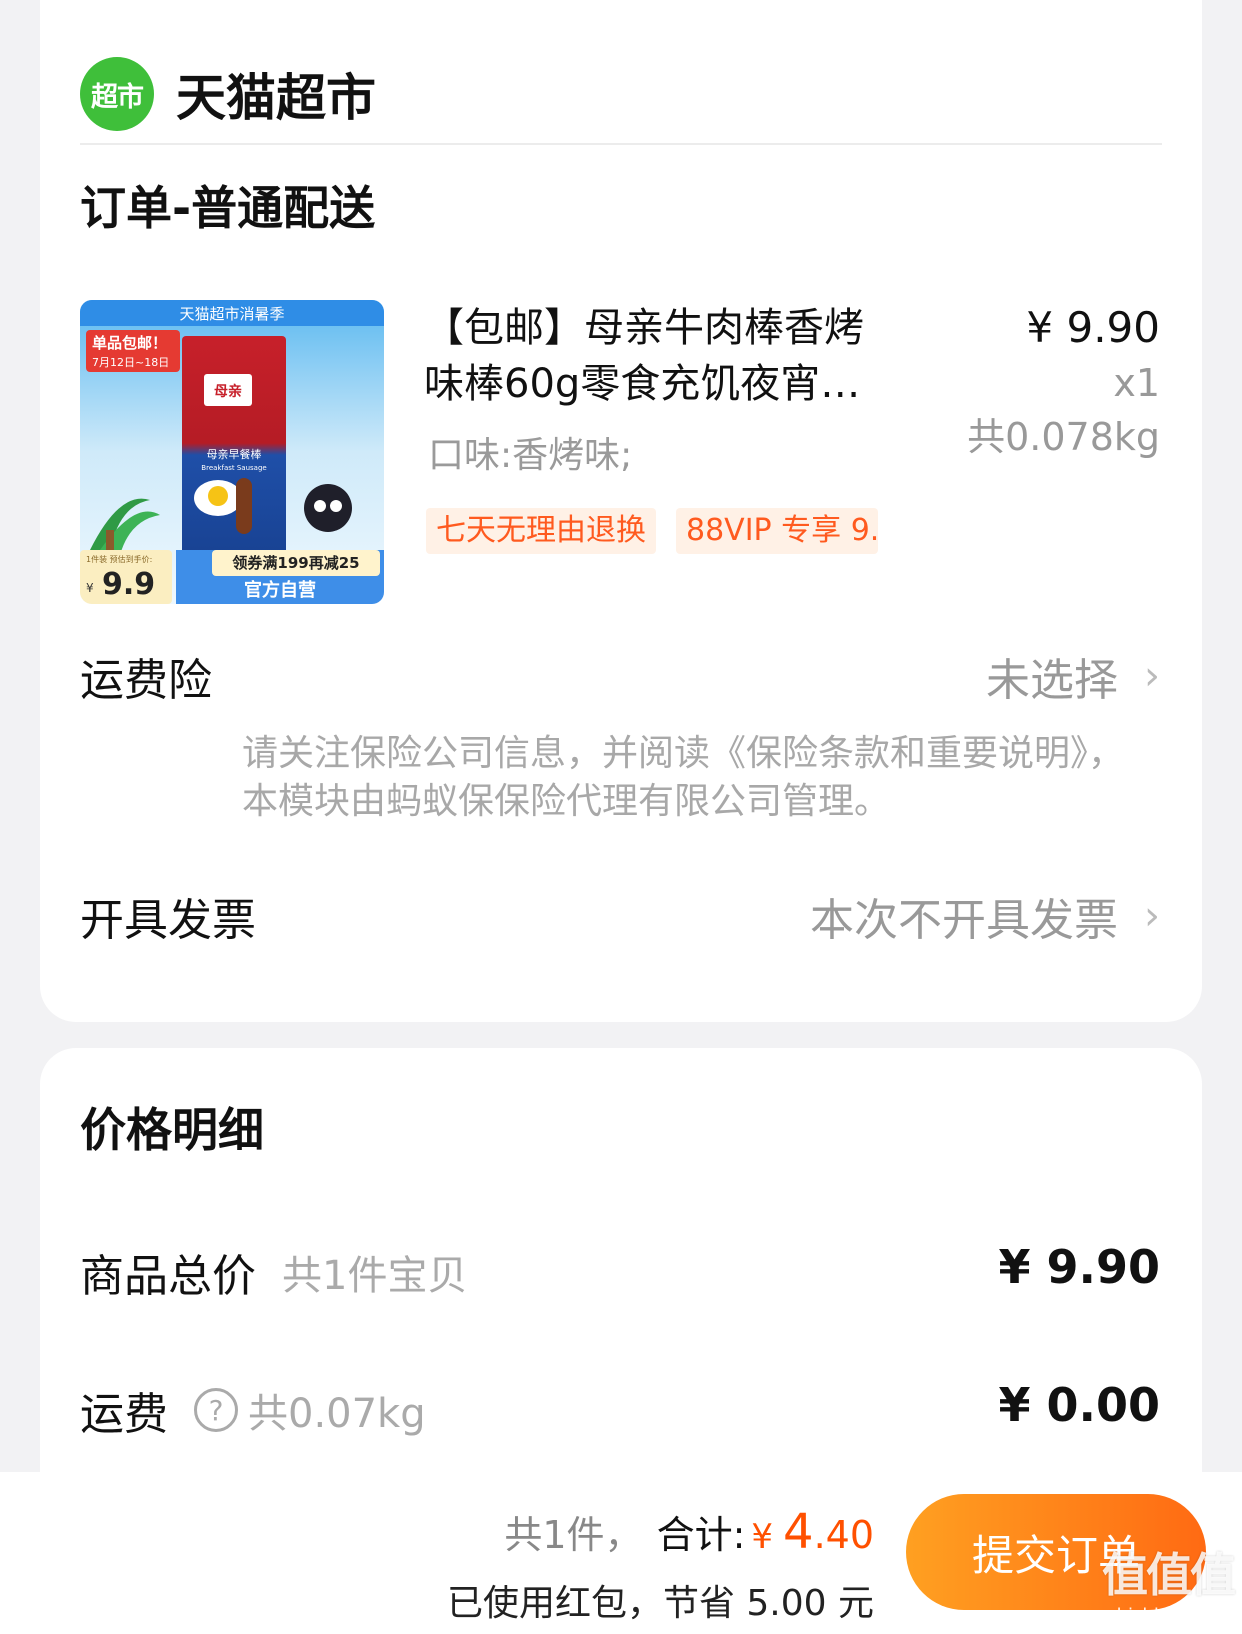 This screenshot has height=1634, width=1242. I want to click on goods-total-sub: 共1件宝贝, so click(375, 1276).